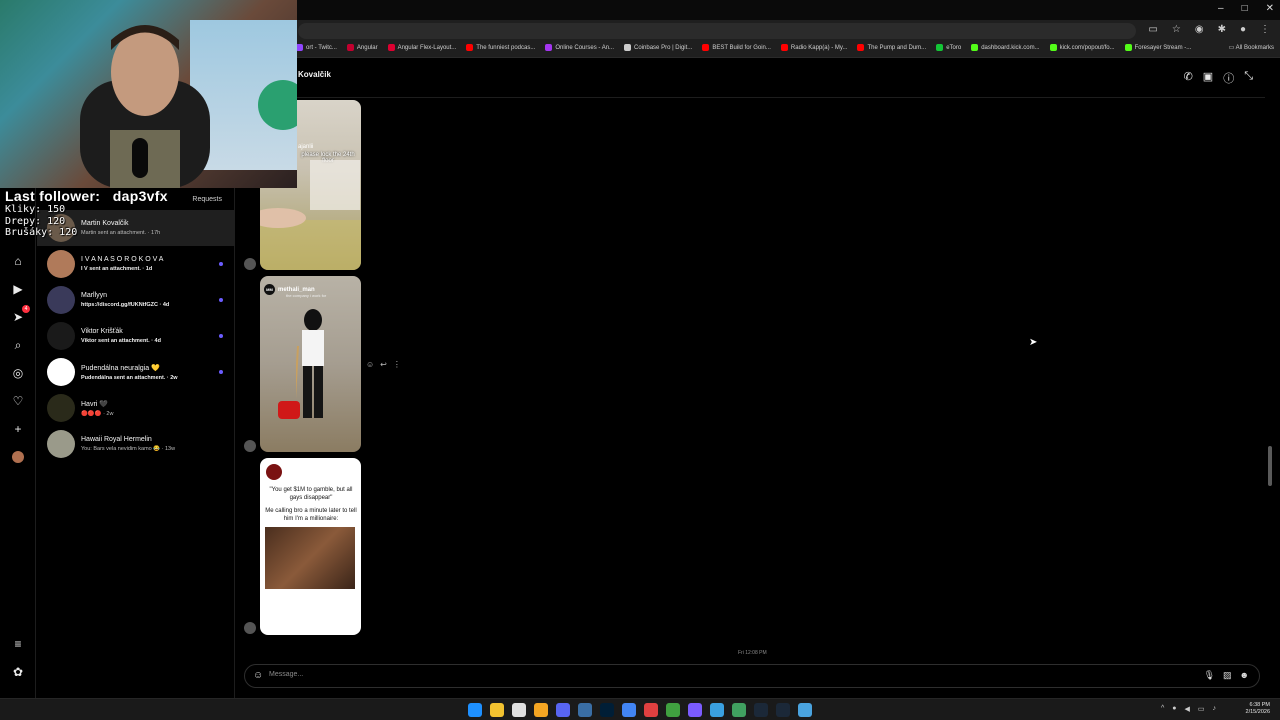 This screenshot has height=720, width=1280. Describe the element at coordinates (1152, 29) in the screenshot. I see `cast-icon: ▭` at that location.